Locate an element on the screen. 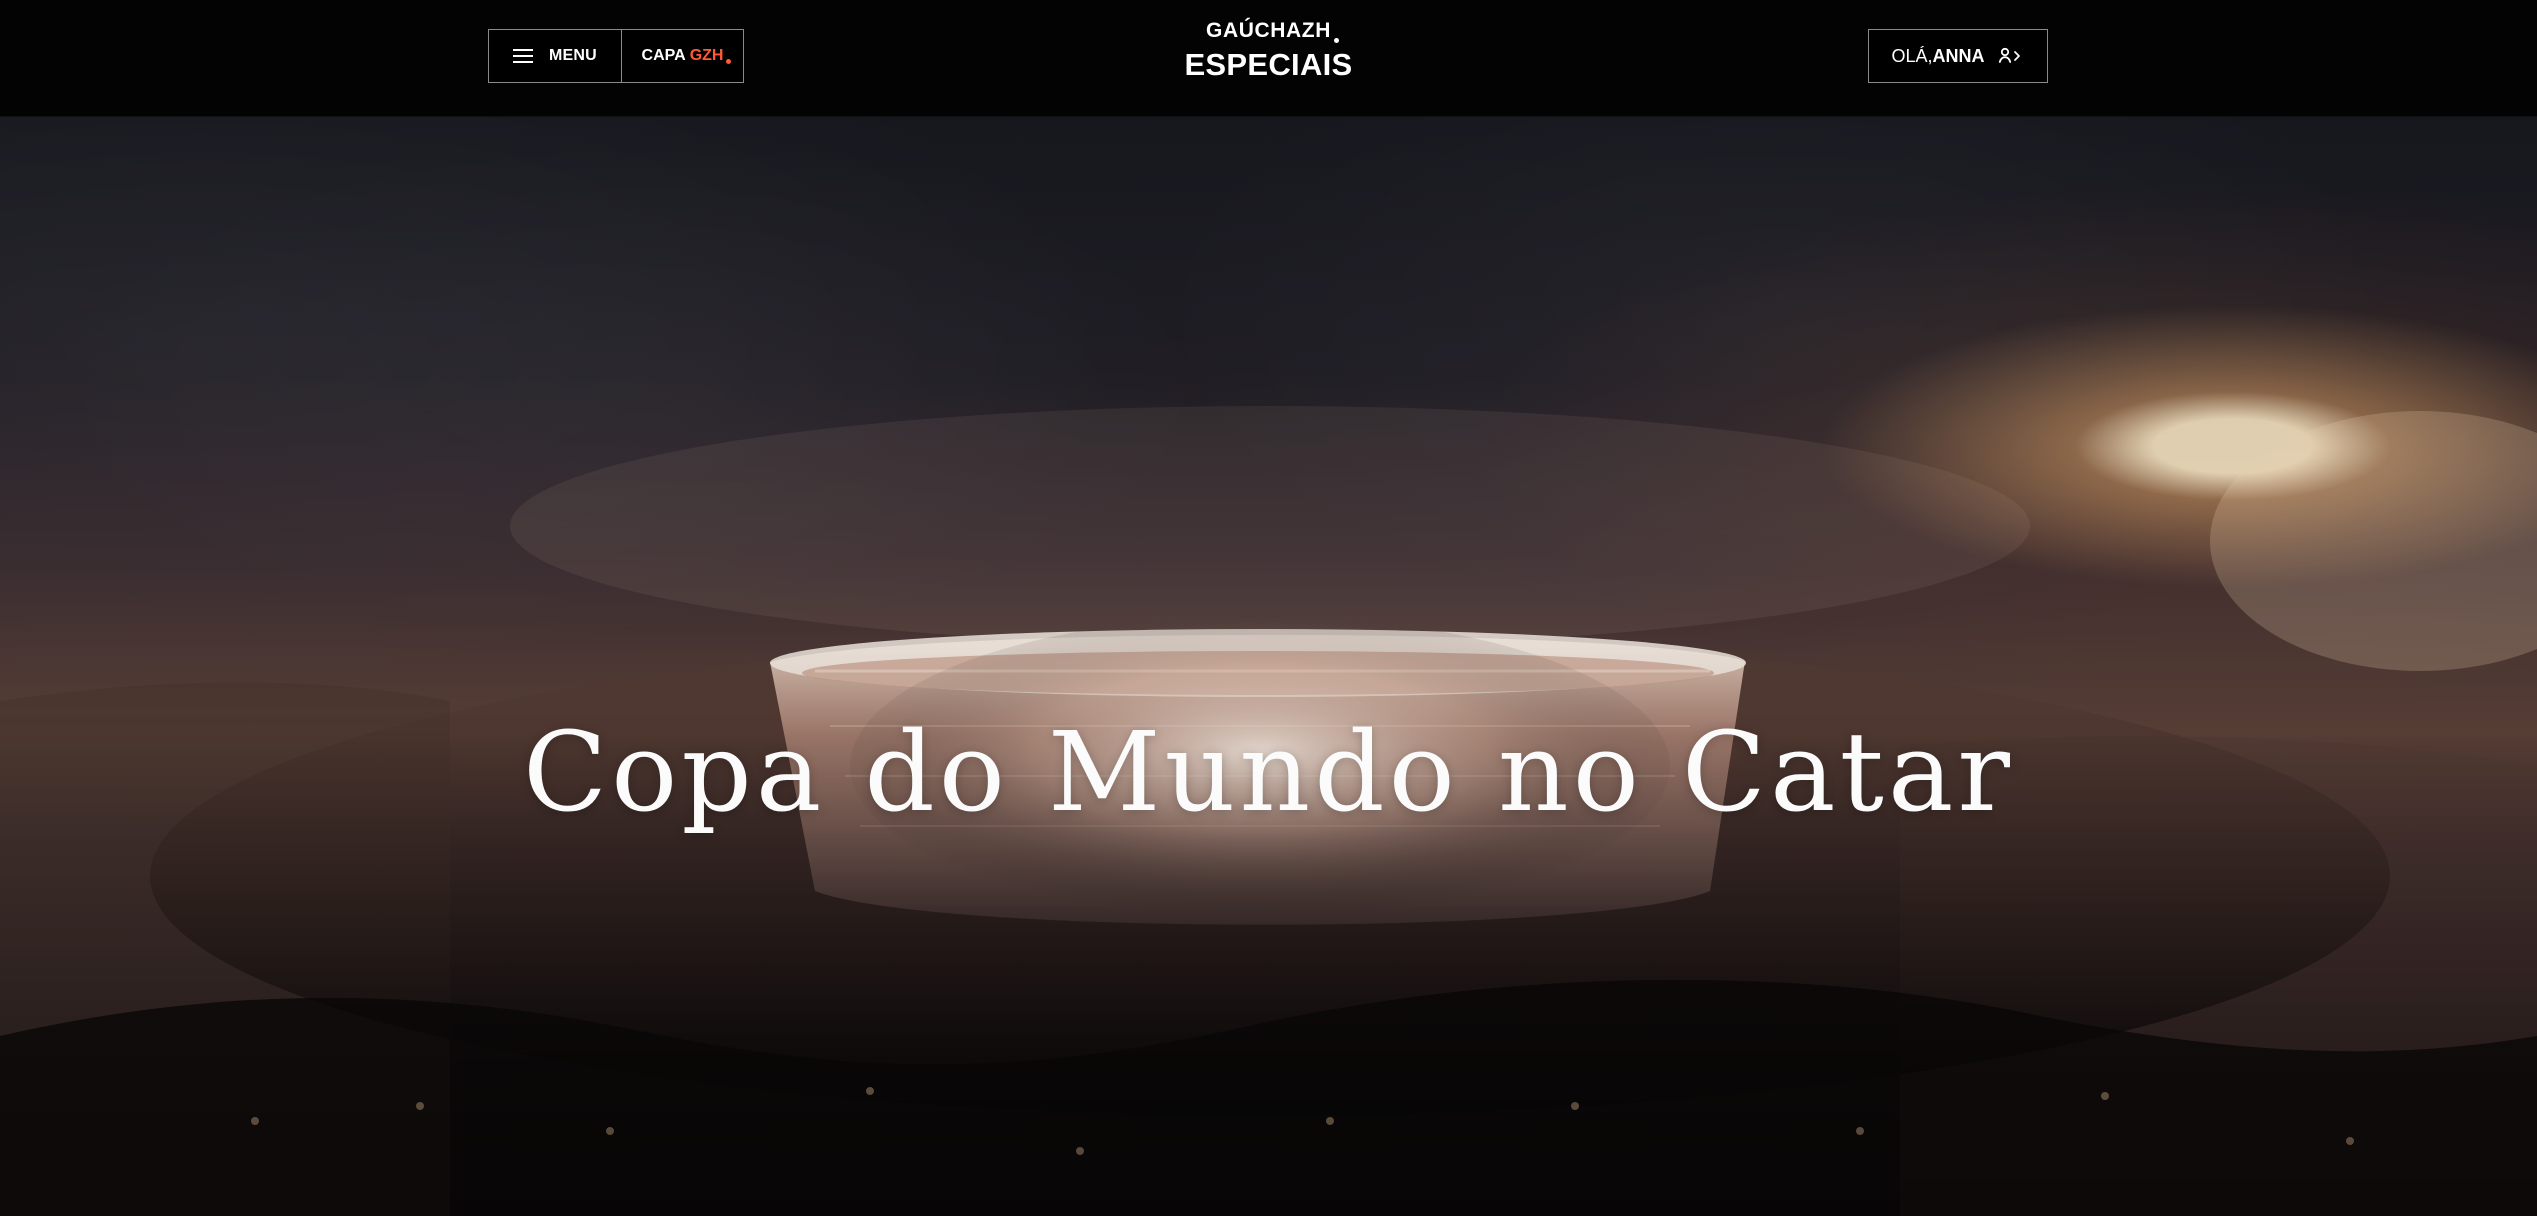 The width and height of the screenshot is (2537, 1216). gzh-text: GZH is located at coordinates (706, 55).